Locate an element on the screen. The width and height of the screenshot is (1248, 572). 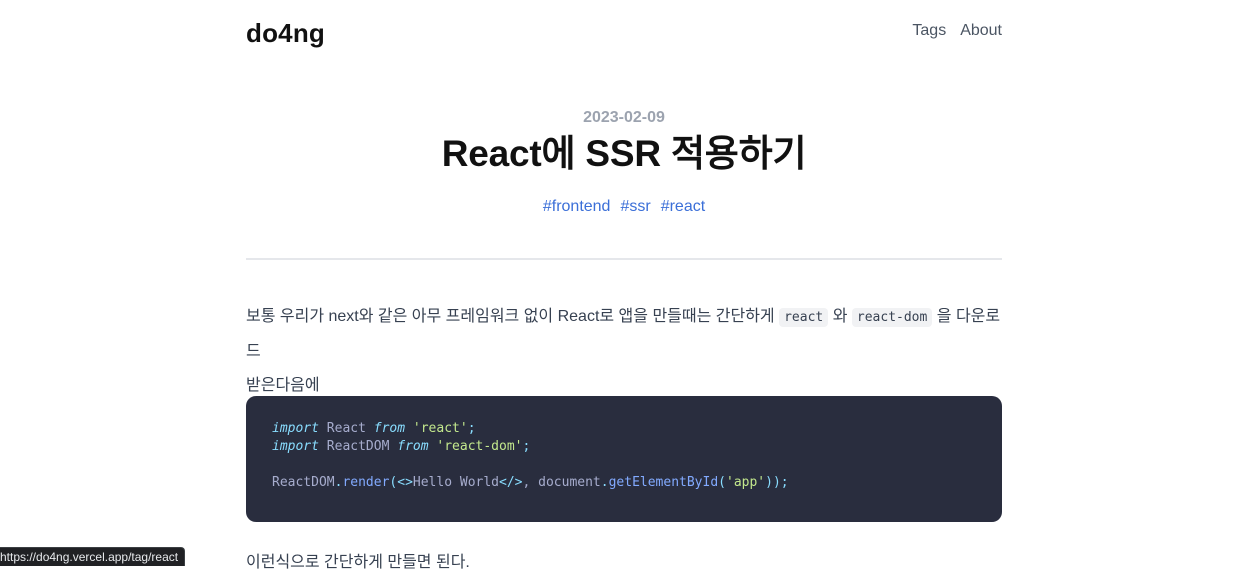
code-punctuation: )); is located at coordinates (777, 482).